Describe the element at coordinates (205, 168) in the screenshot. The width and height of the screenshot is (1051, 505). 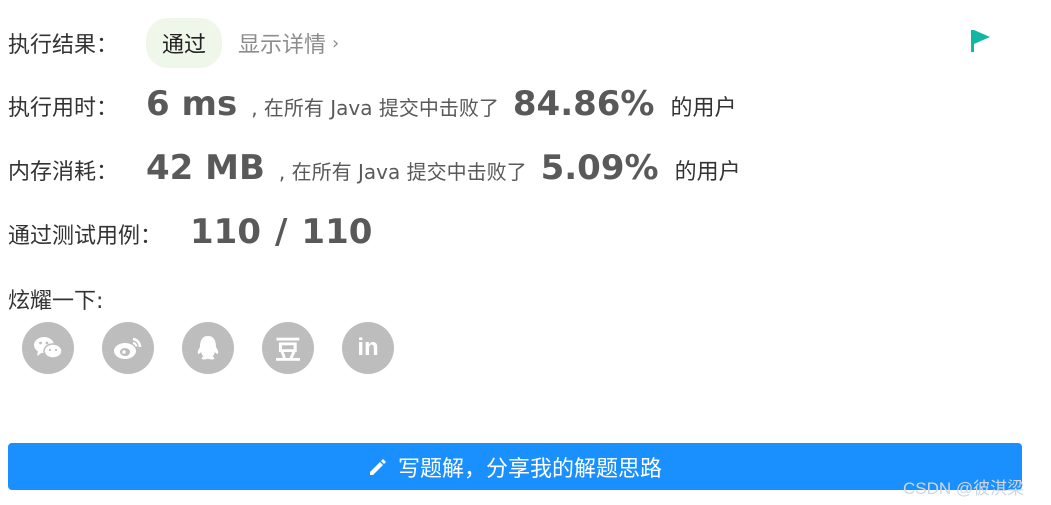
I see `memory-value: 42 MB` at that location.